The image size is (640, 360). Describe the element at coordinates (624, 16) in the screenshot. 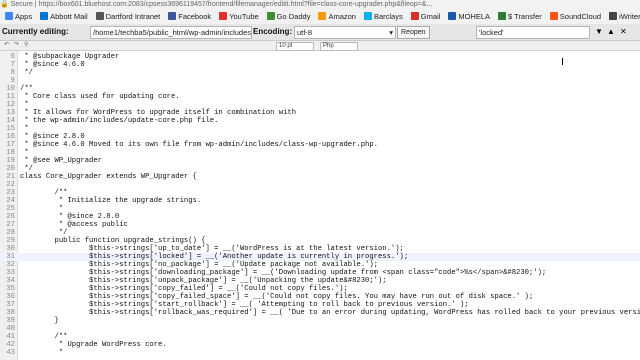

I see `bookmark-item: iWriter` at that location.